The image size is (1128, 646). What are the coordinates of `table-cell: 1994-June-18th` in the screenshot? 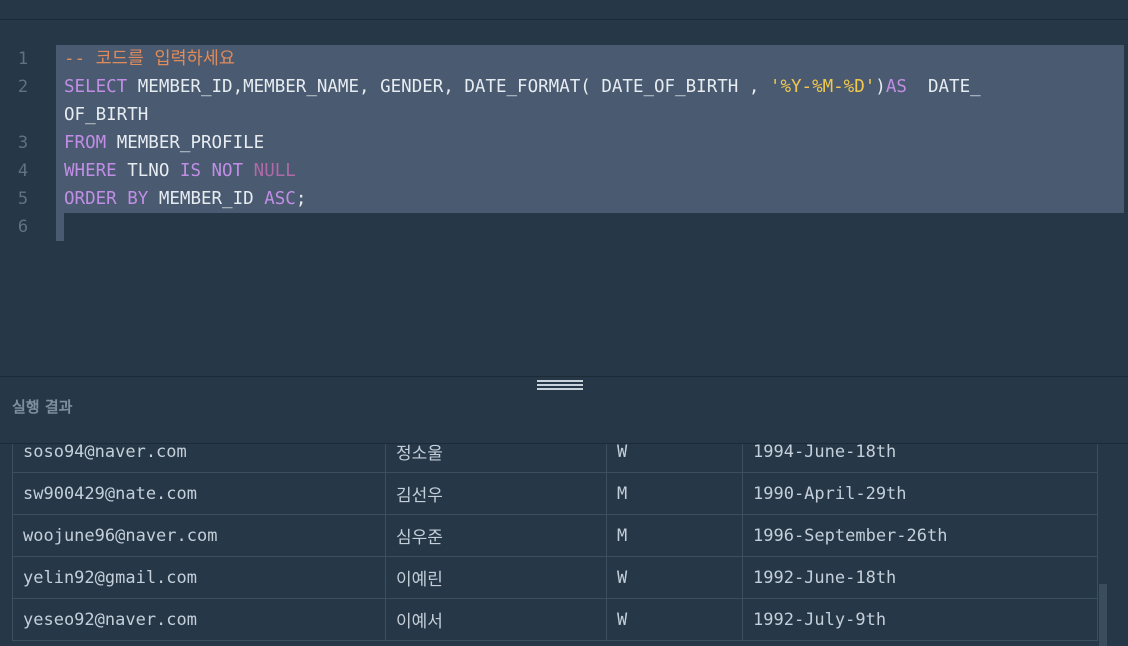 It's located at (920, 458).